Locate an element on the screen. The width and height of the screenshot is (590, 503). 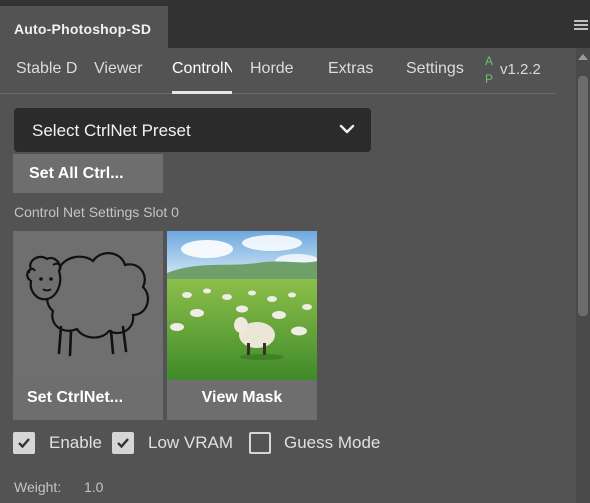
sheep-field-image is located at coordinates (242, 305).